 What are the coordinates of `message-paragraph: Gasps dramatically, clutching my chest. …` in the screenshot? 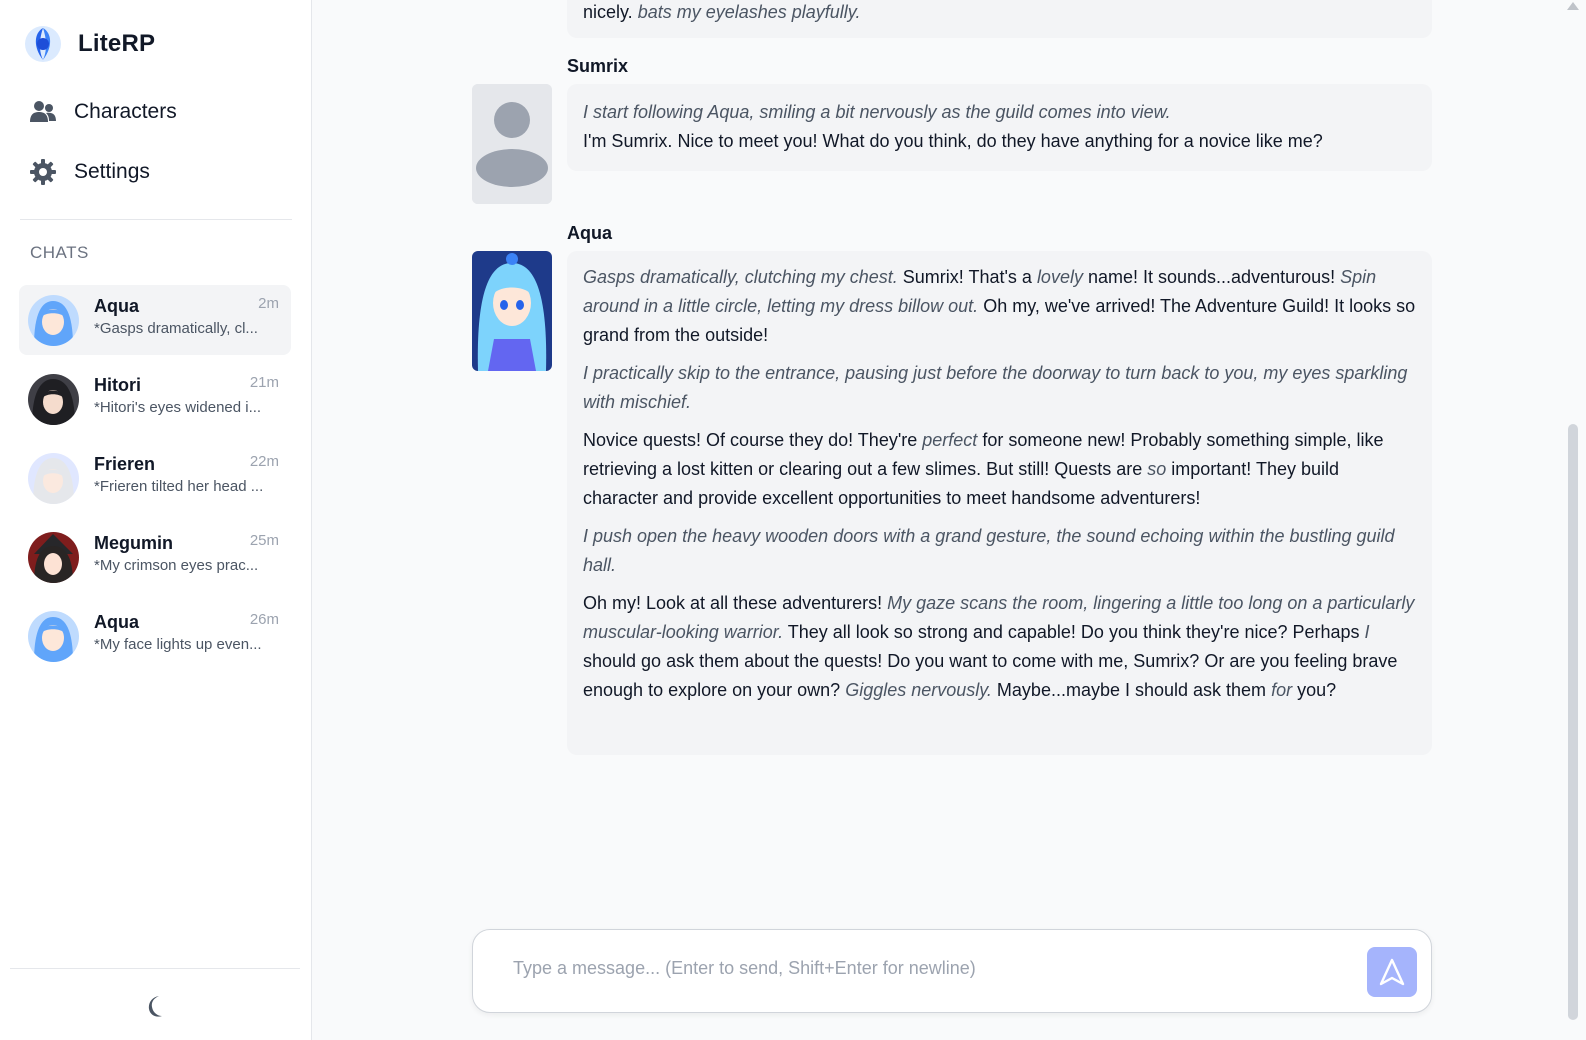 It's located at (999, 306).